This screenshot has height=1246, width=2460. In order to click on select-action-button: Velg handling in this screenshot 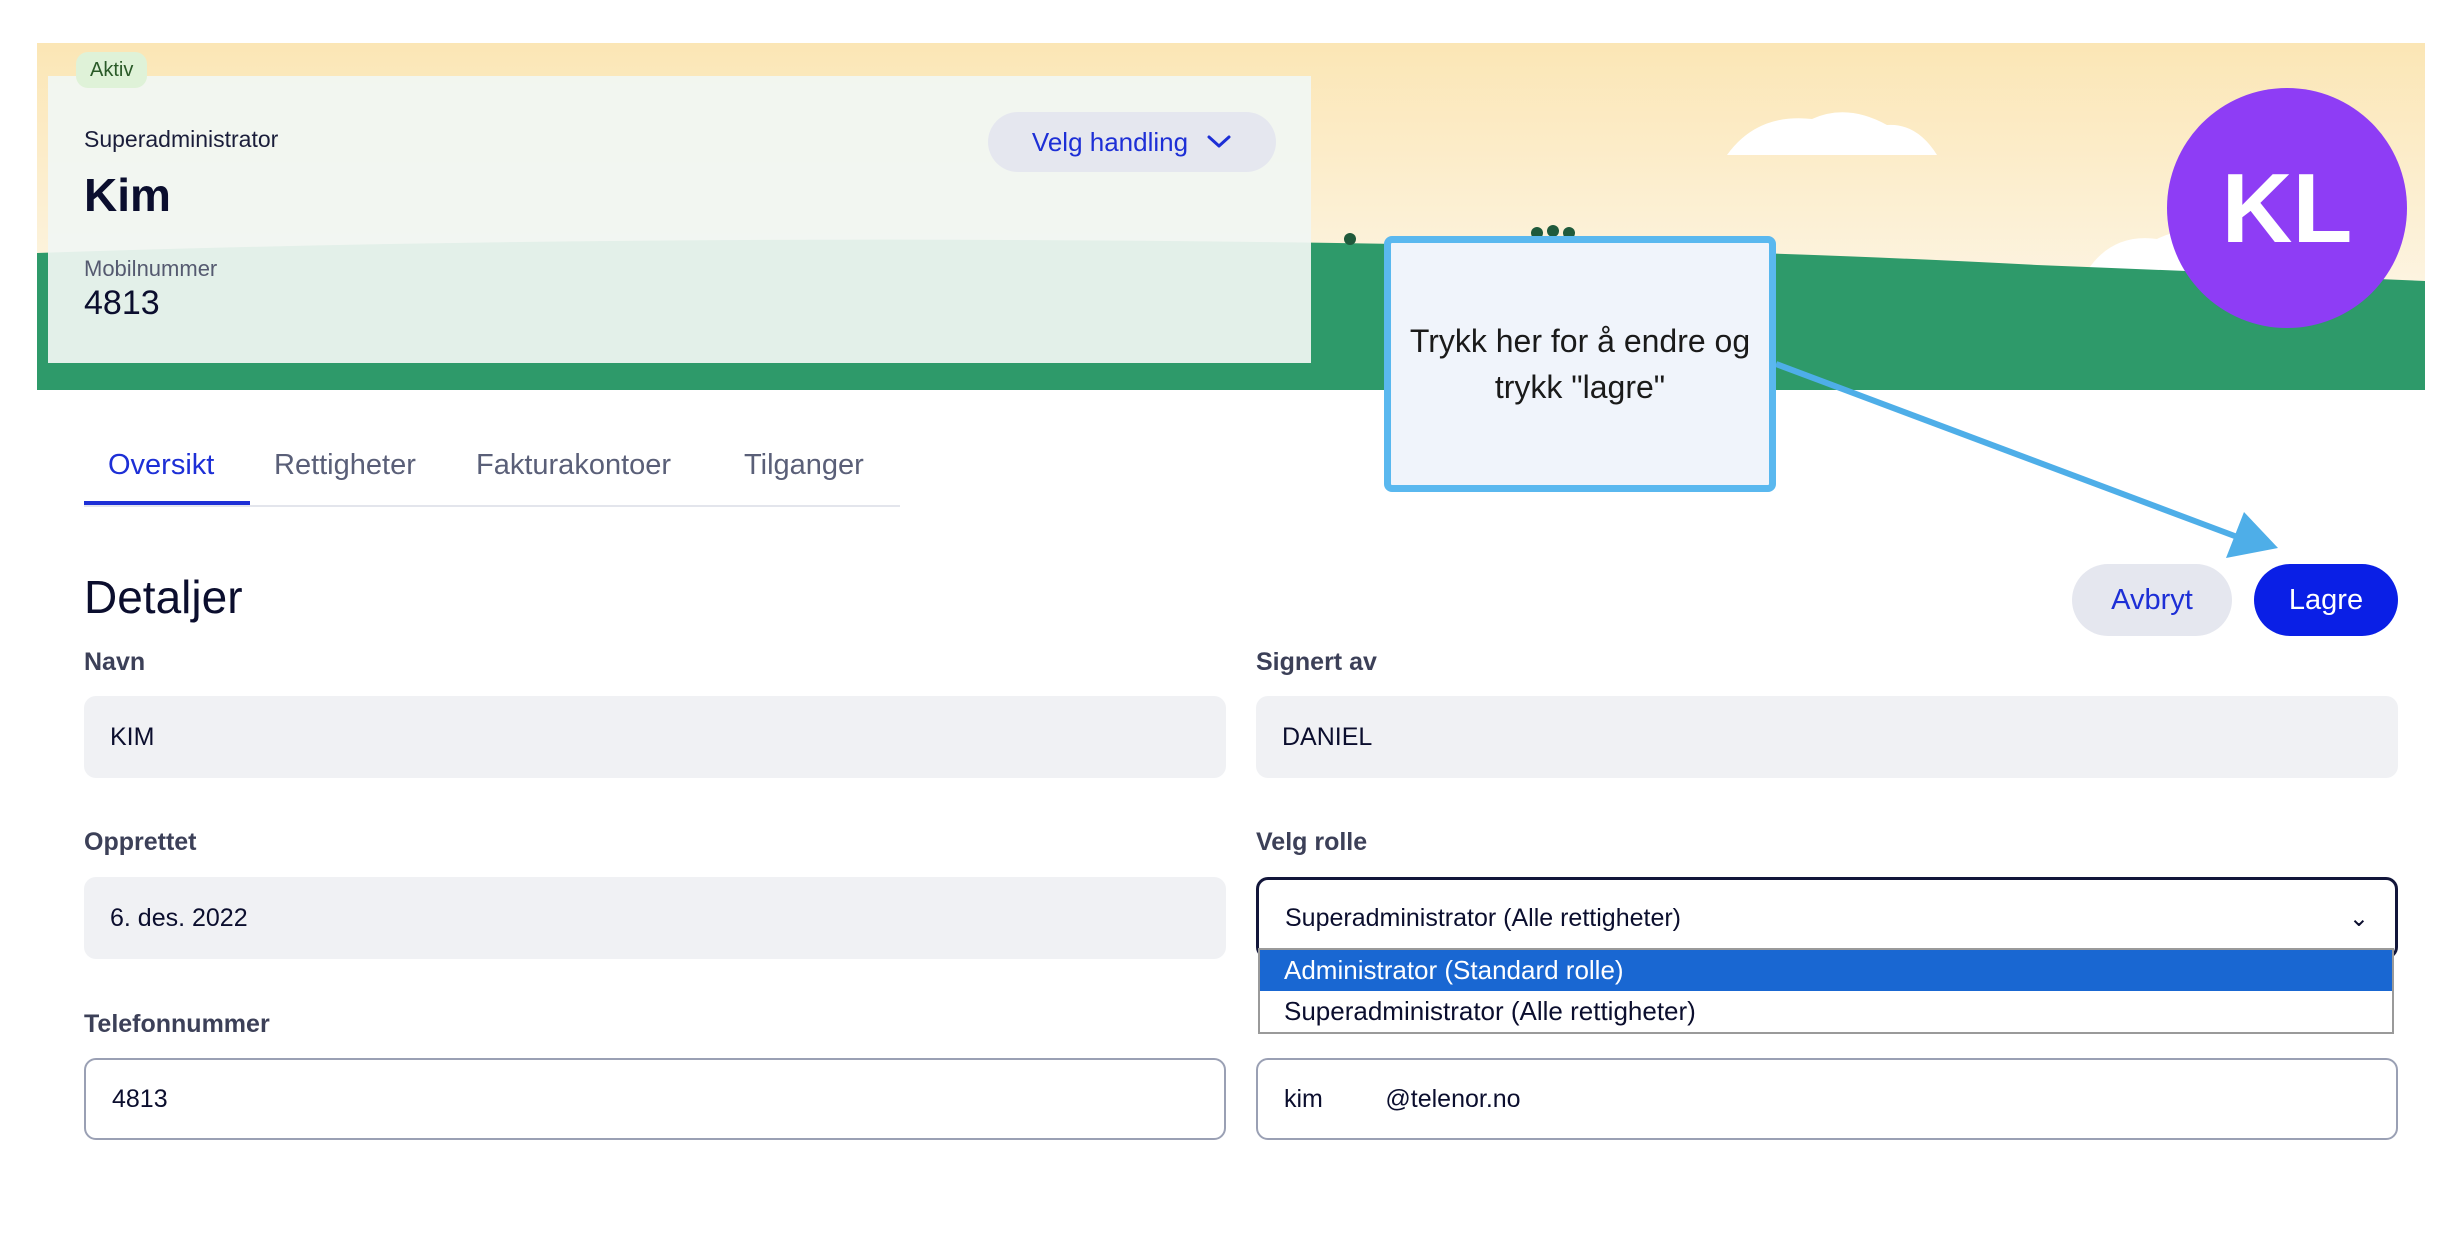, I will do `click(1132, 142)`.